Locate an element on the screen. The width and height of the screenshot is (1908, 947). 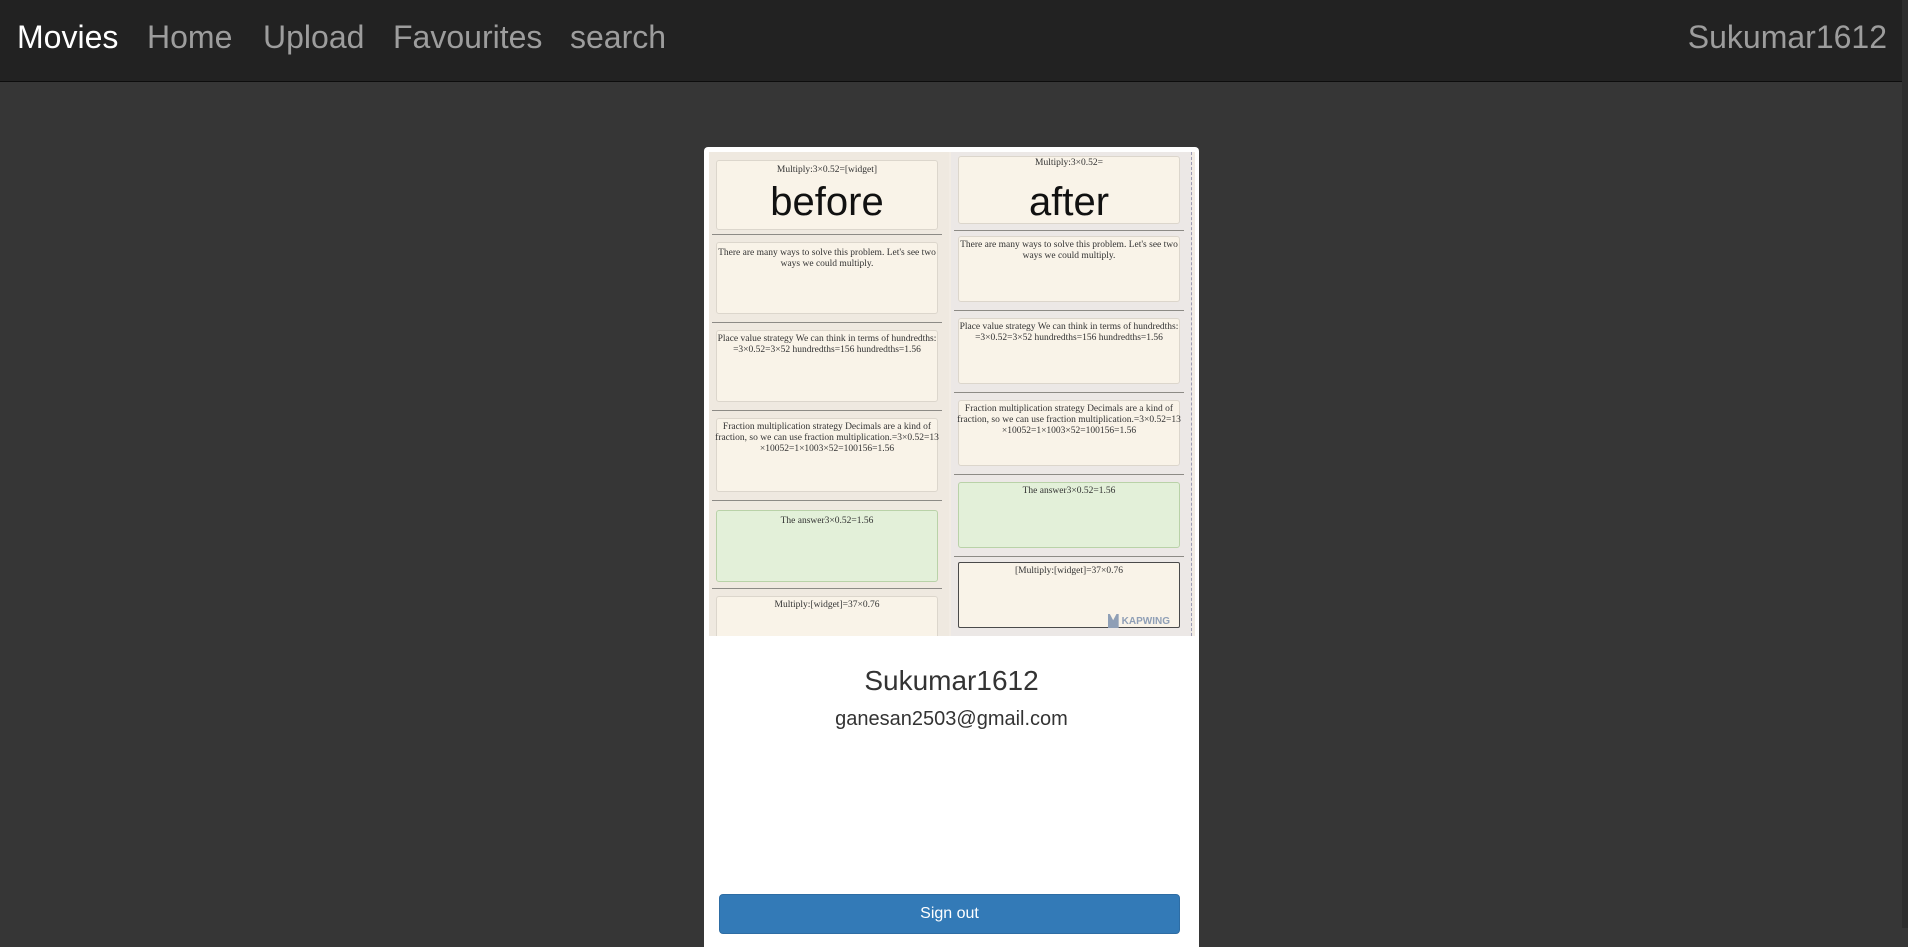
kapwing-watermark: KAPWING is located at coordinates (1138, 621).